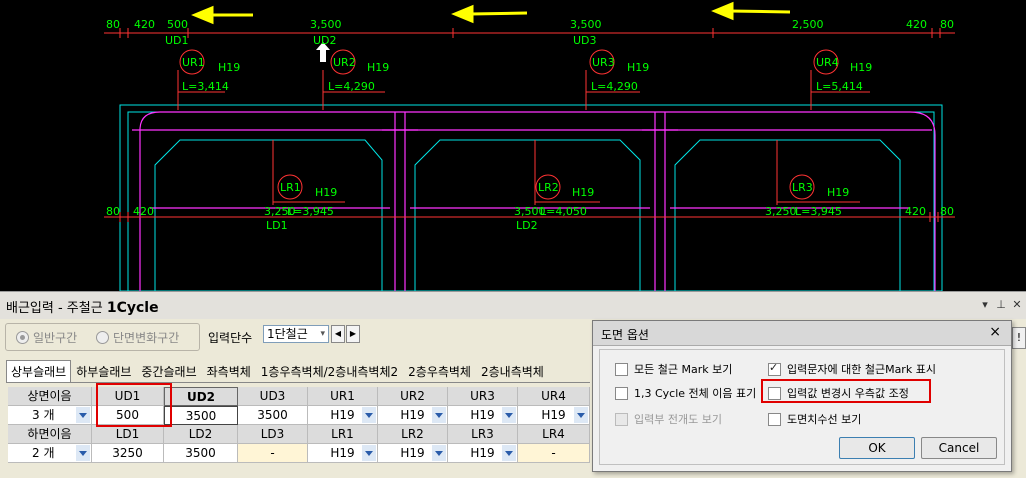  Describe the element at coordinates (1017, 305) in the screenshot. I see `close-icon: ✕` at that location.